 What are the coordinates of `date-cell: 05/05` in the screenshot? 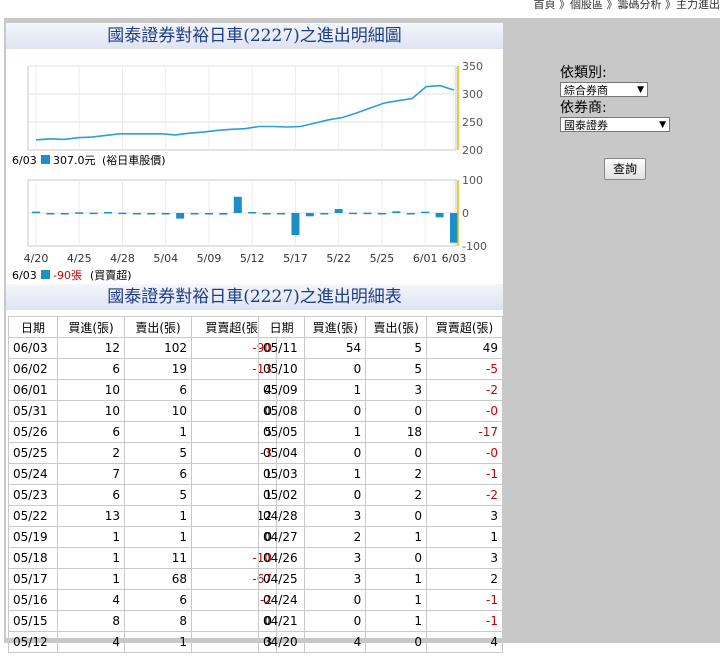 It's located at (281, 432).